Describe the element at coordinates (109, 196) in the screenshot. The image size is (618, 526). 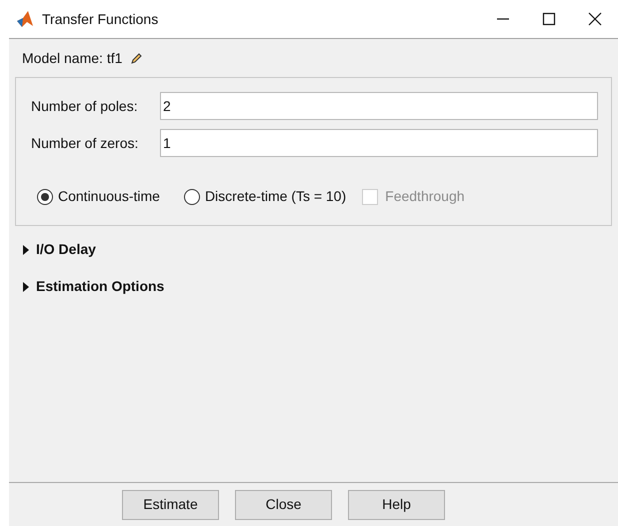
I see `radio-label: Continuous-time` at that location.